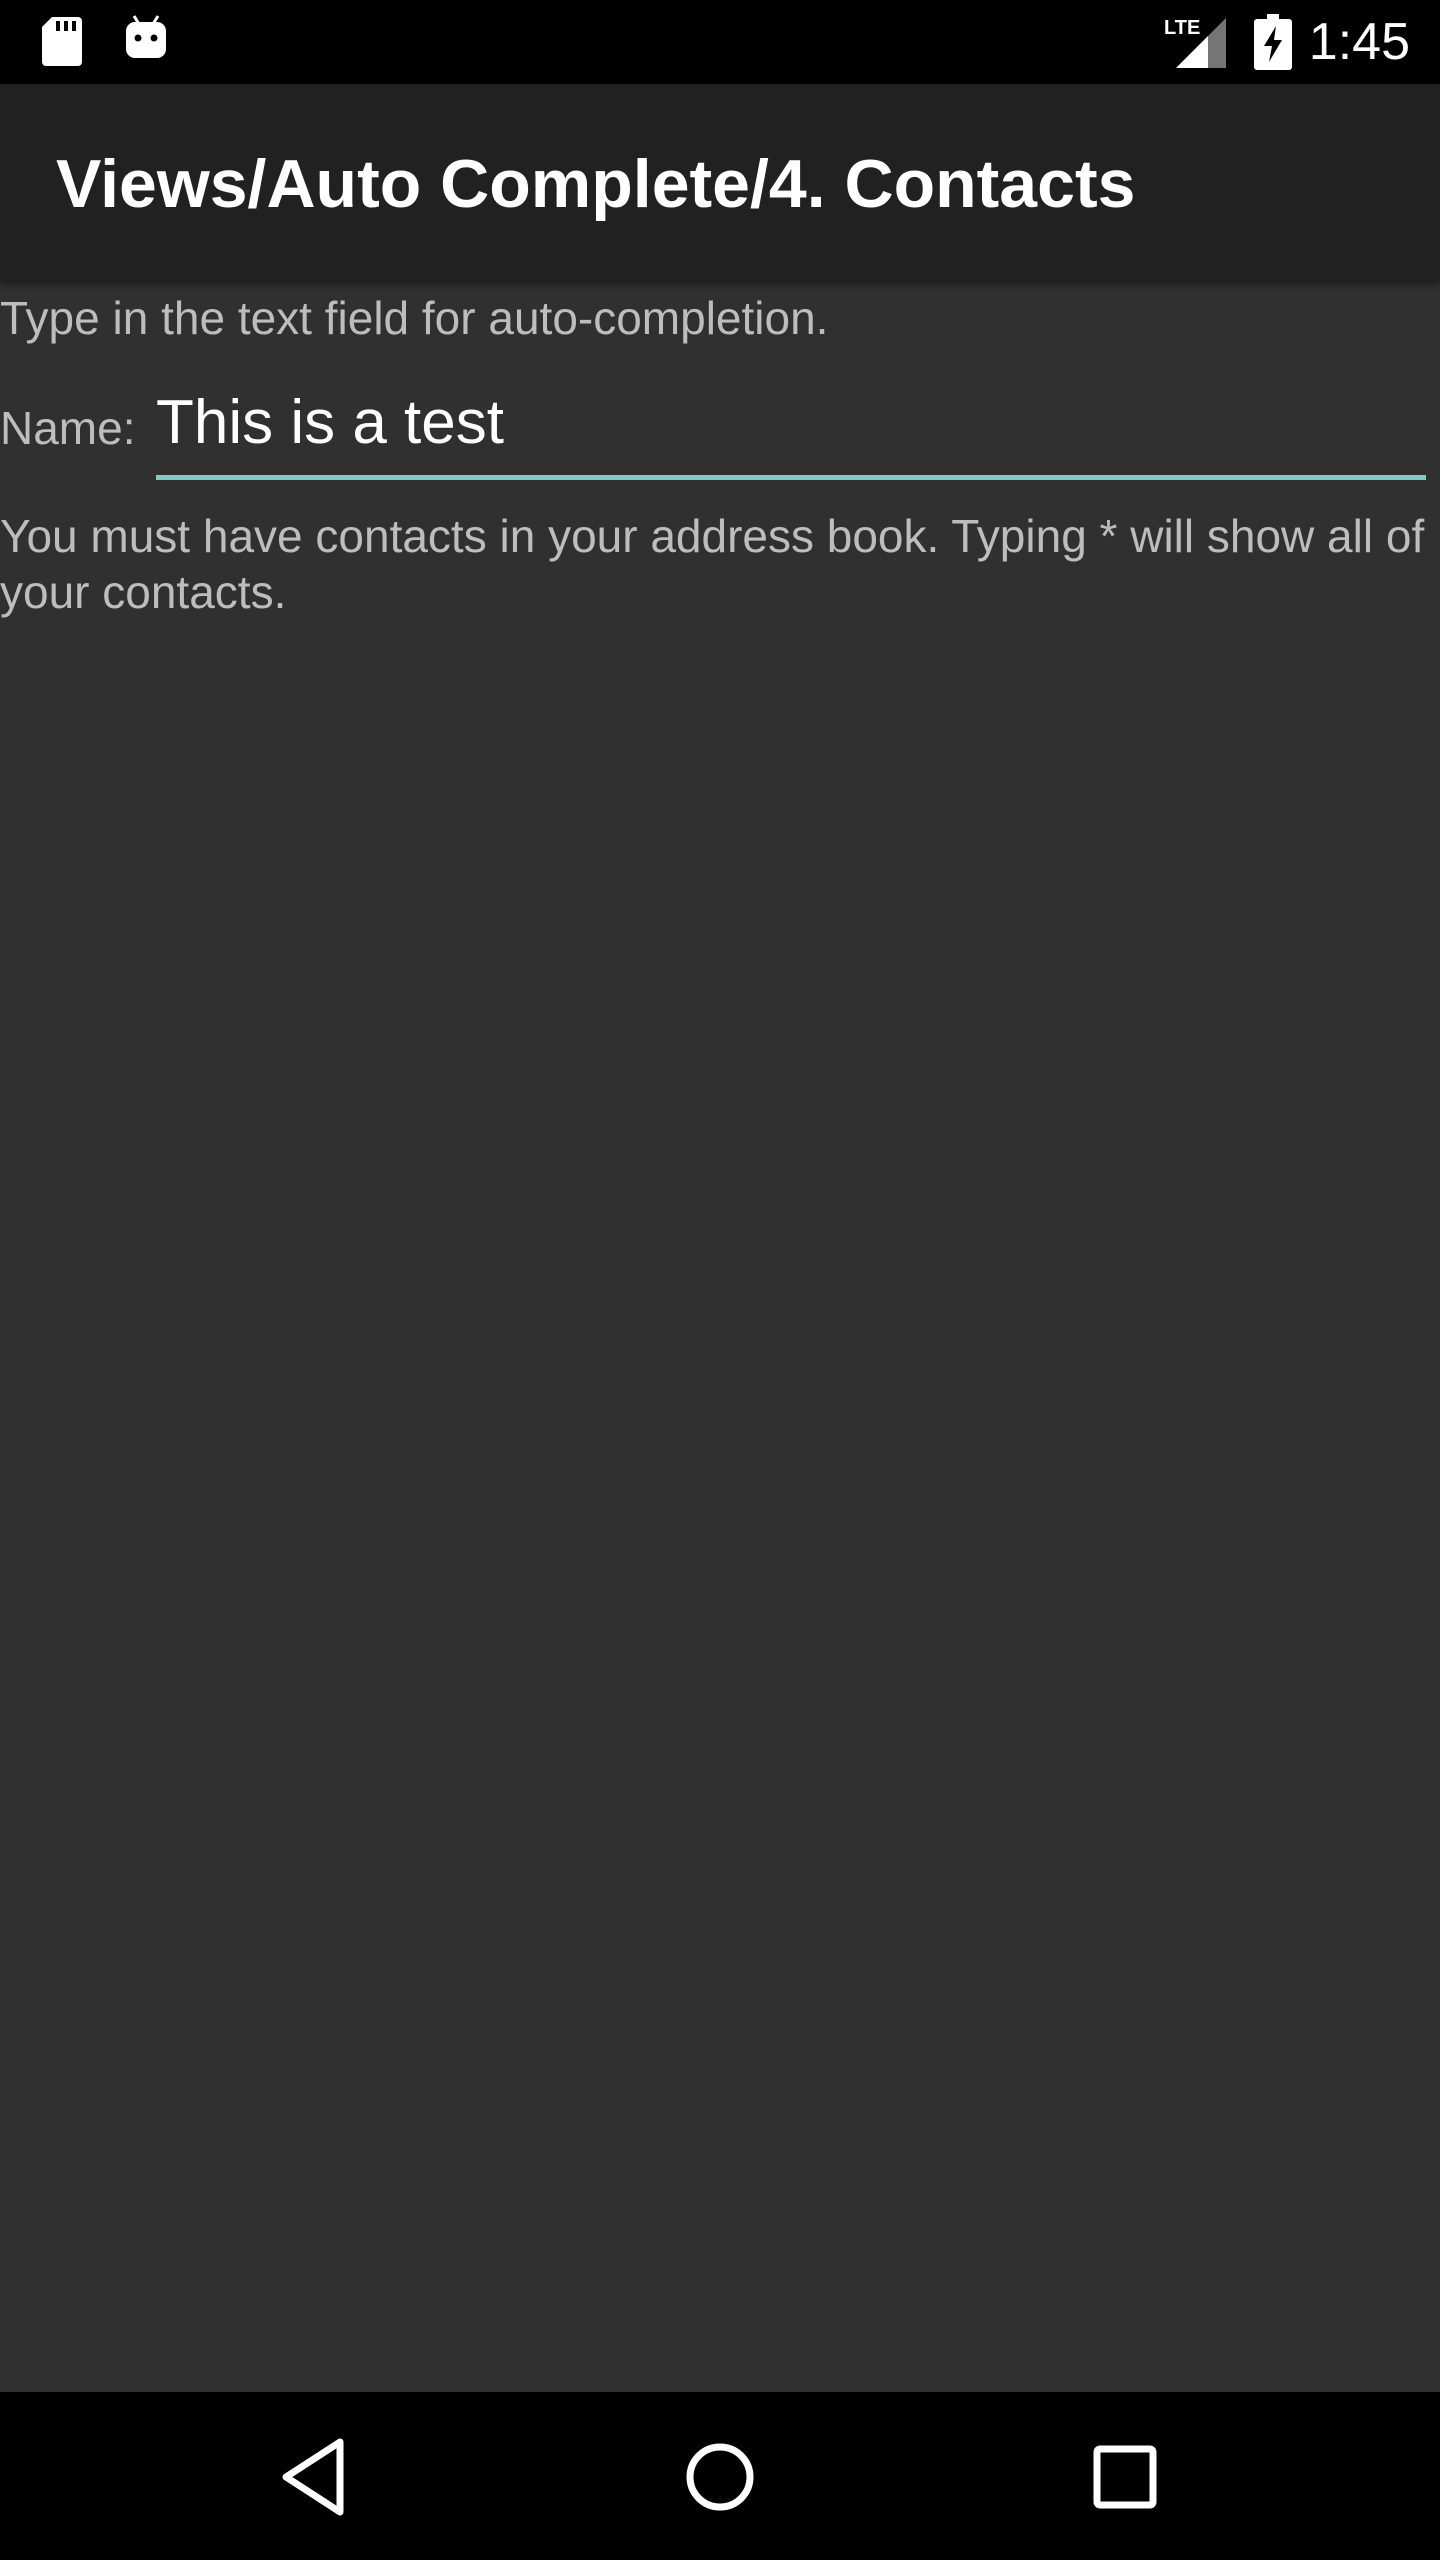 This screenshot has width=1440, height=2560. What do you see at coordinates (62, 41) in the screenshot?
I see `sd-card-icon` at bounding box center [62, 41].